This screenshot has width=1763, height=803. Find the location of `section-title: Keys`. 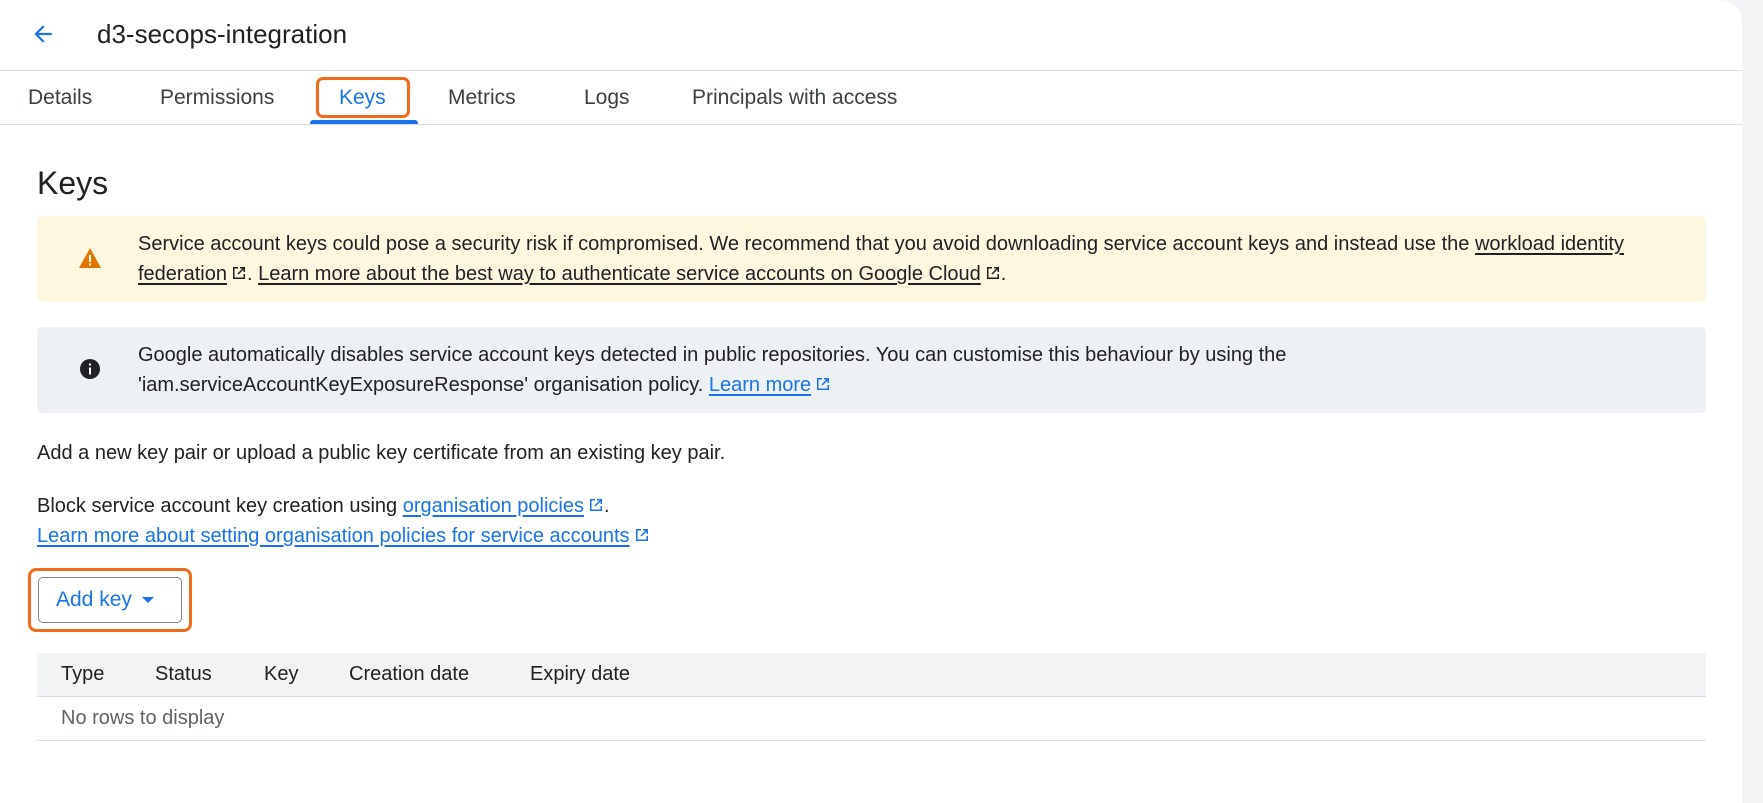

section-title: Keys is located at coordinates (73, 183).